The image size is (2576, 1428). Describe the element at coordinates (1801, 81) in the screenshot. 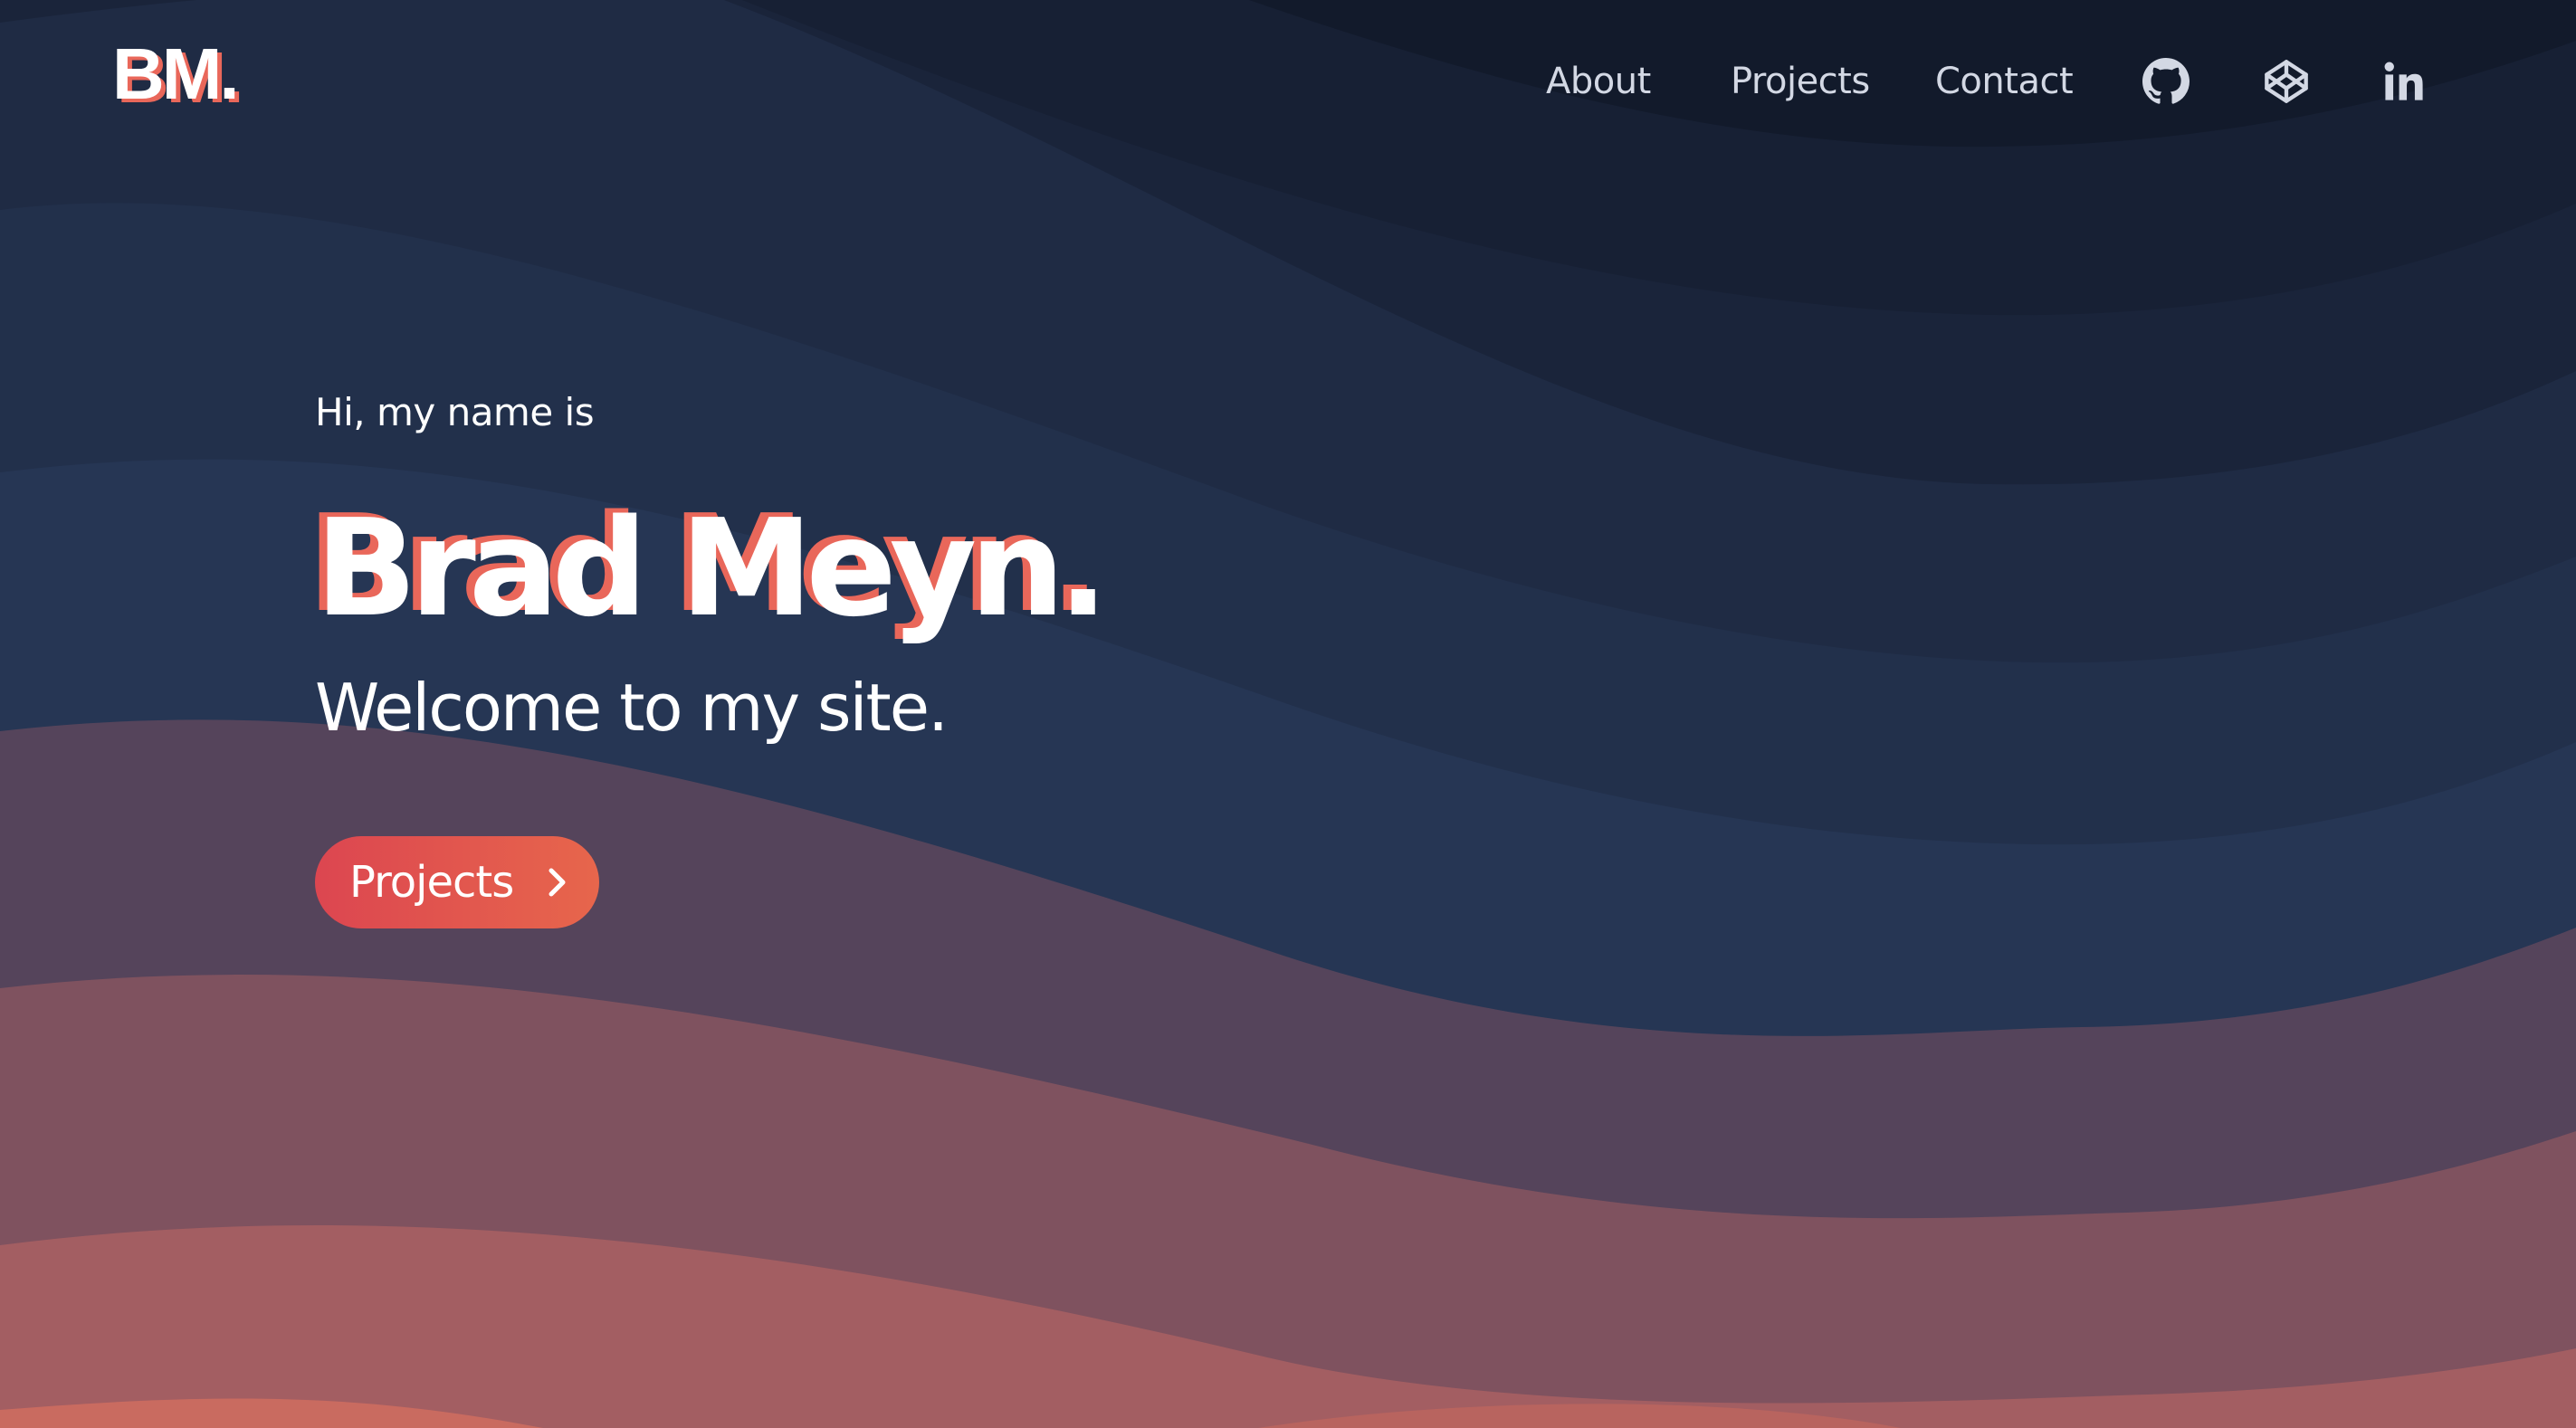

I see `nav-projects-link: Projects` at that location.